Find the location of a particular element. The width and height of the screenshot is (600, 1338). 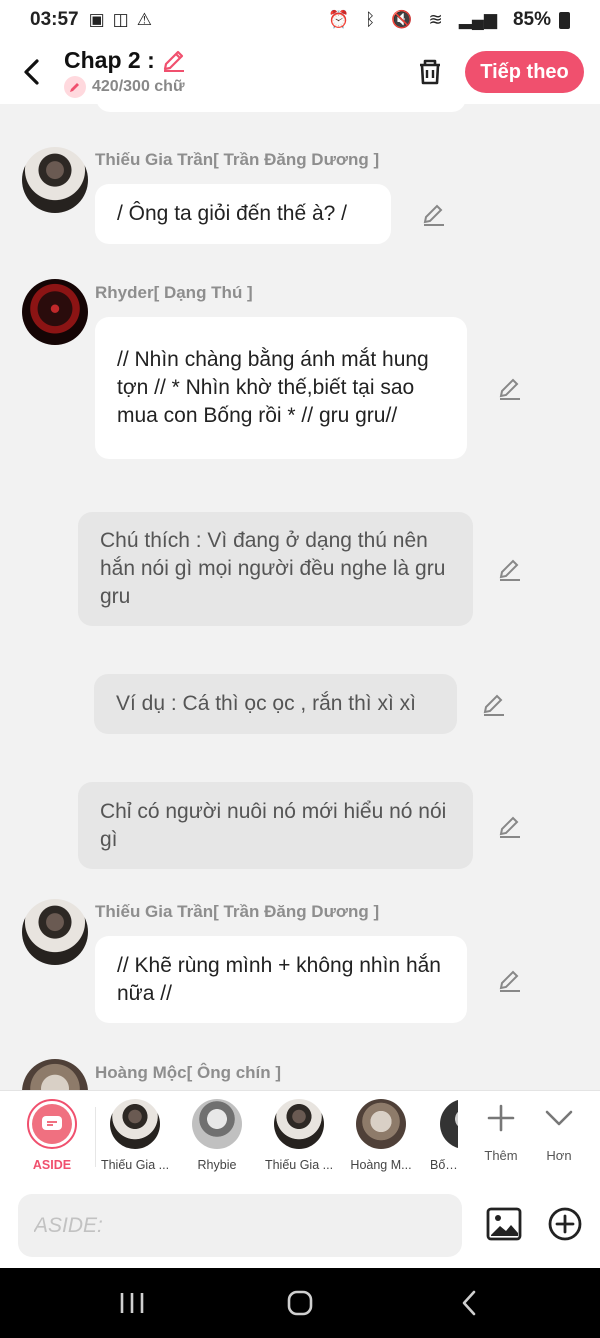

more-label: Hơn is located at coordinates (559, 1155).